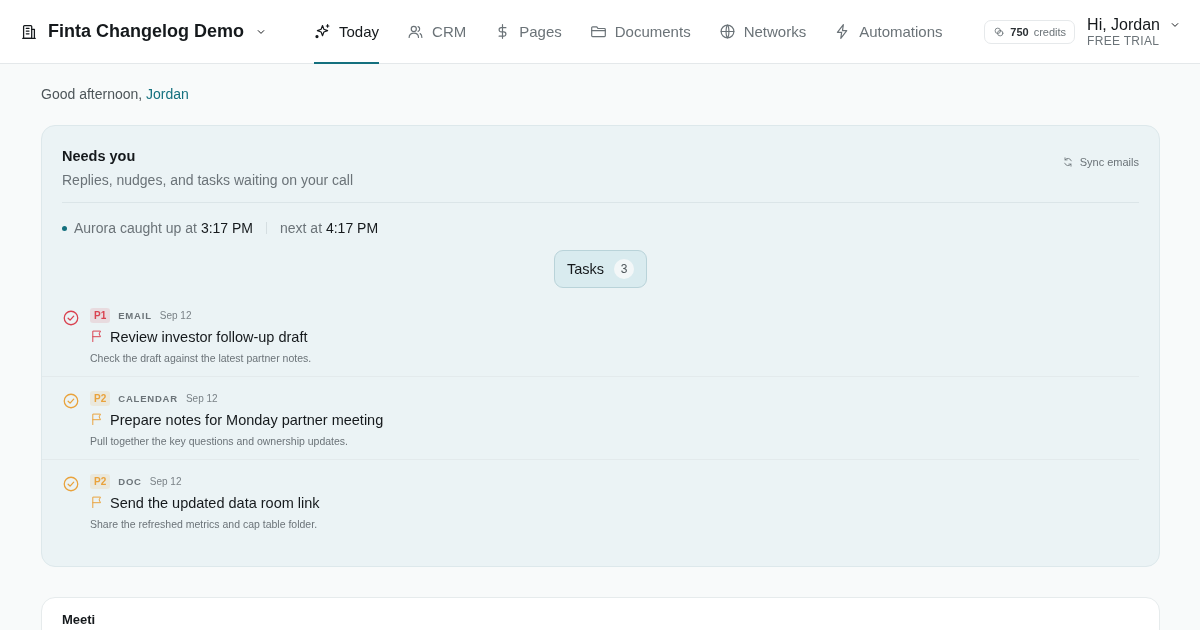 The height and width of the screenshot is (630, 1200). What do you see at coordinates (100, 315) in the screenshot?
I see `priority-tag: P1` at bounding box center [100, 315].